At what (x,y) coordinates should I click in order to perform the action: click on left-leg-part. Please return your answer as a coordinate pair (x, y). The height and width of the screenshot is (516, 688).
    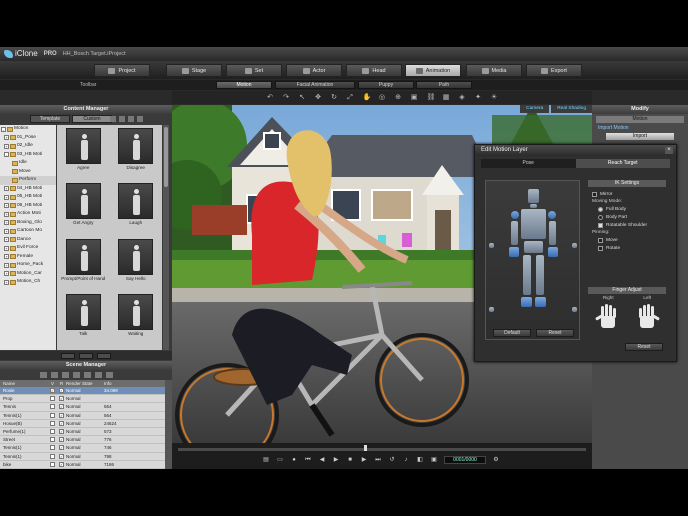
    Looking at the image, I should click on (540, 275).